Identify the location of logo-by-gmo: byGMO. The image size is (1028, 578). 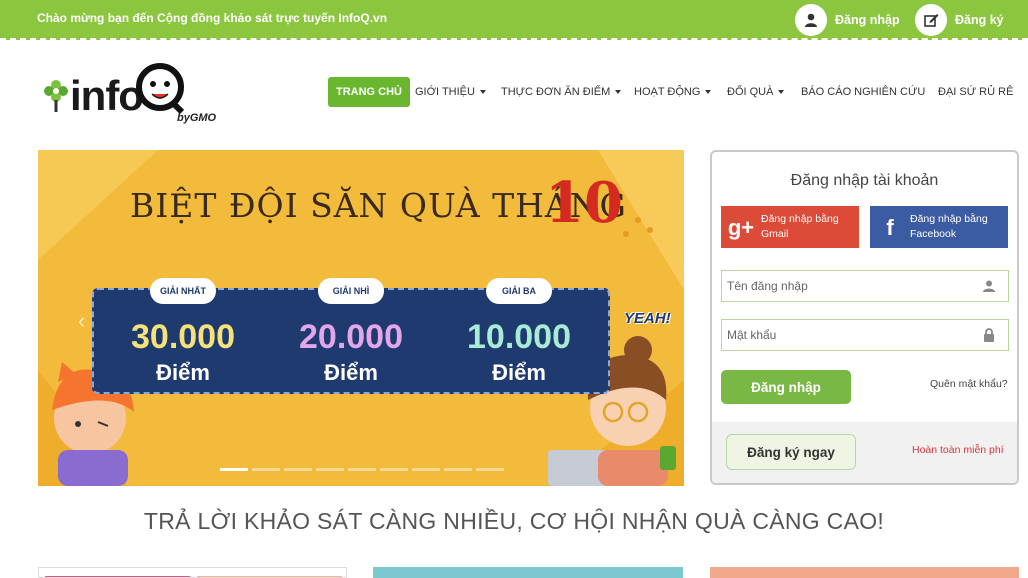
(197, 118).